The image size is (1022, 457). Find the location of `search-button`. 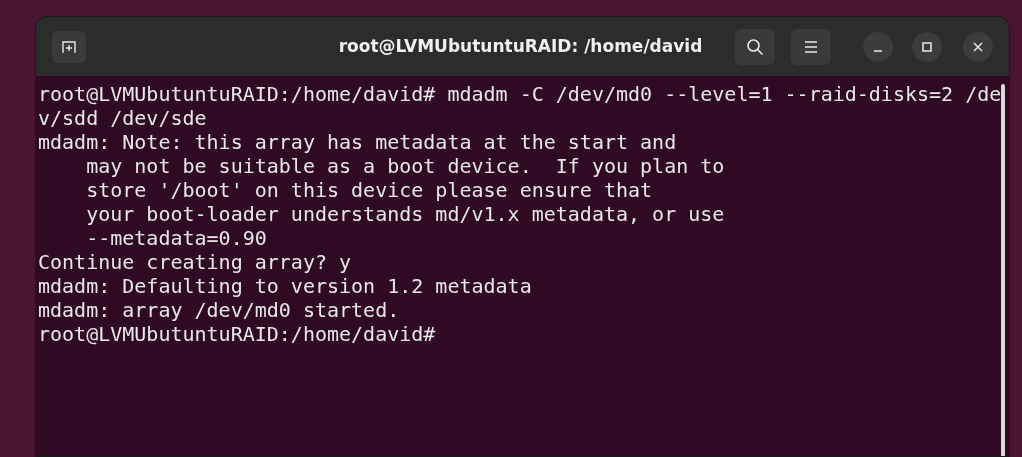

search-button is located at coordinates (755, 46).